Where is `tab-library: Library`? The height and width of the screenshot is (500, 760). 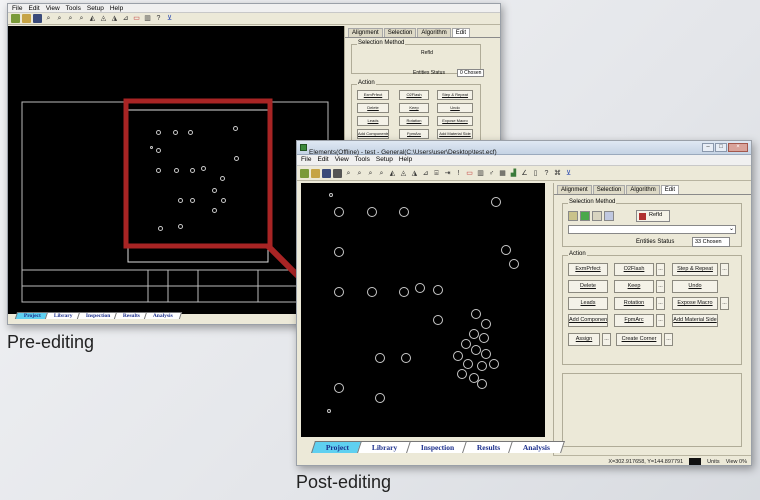
tab-library: Library is located at coordinates (385, 447).